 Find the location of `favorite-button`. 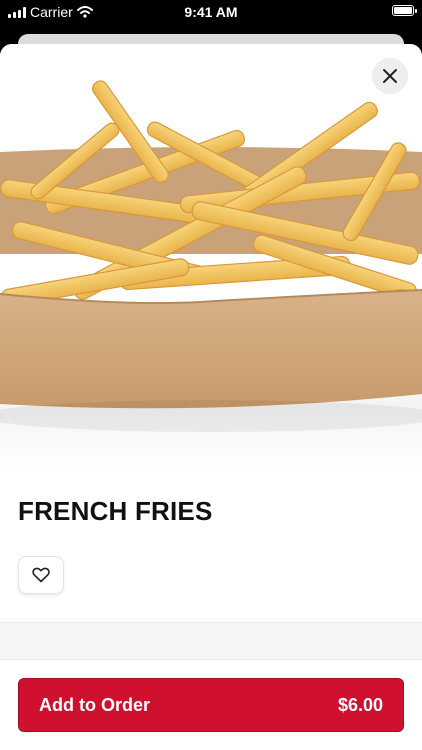

favorite-button is located at coordinates (41, 575).